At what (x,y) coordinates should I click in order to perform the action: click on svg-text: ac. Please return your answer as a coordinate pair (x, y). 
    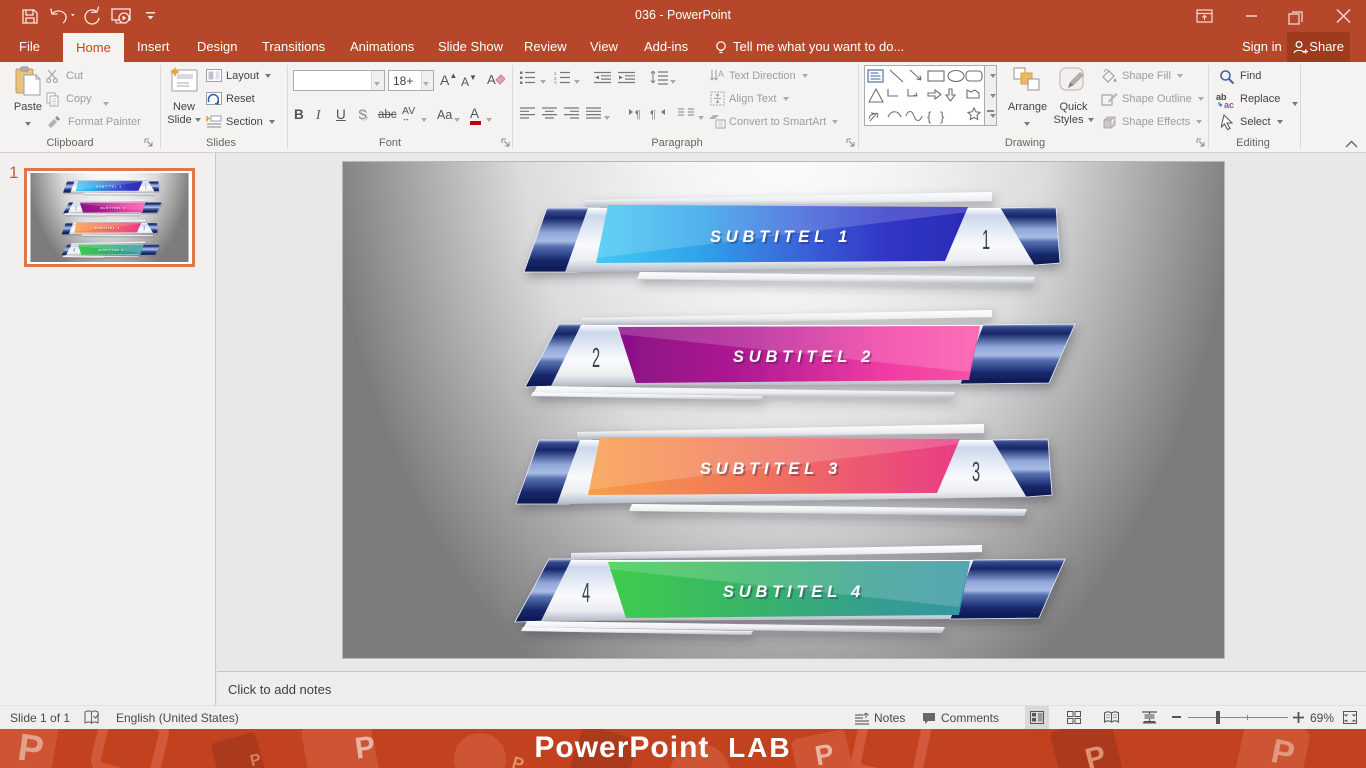
    Looking at the image, I should click on (1229, 104).